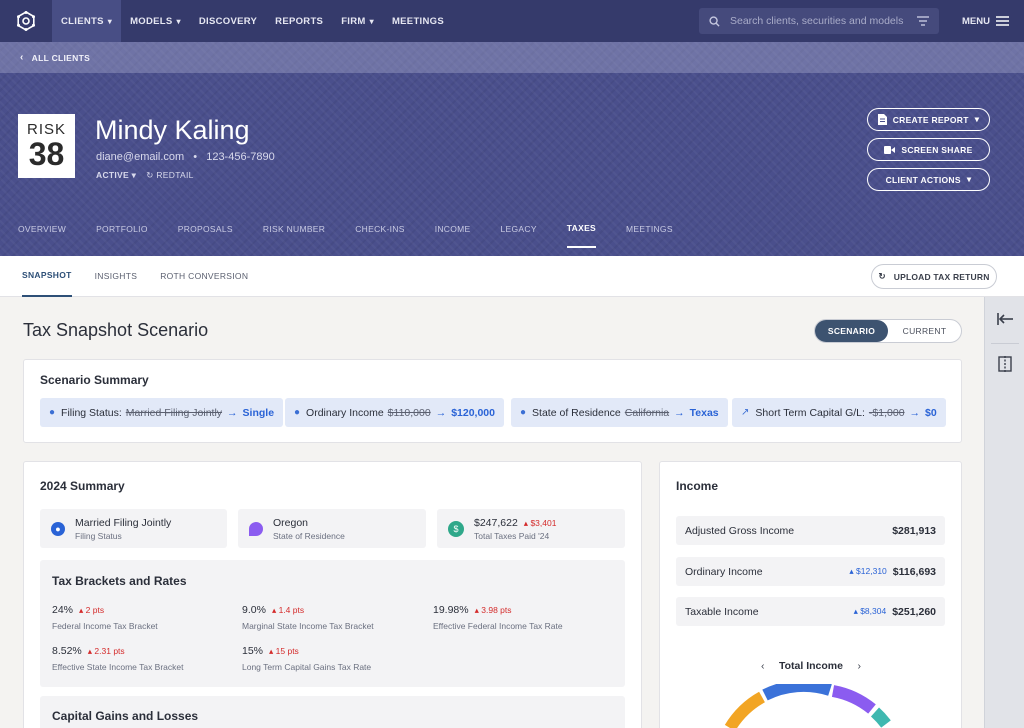  I want to click on delta-value: $12,310, so click(871, 571).